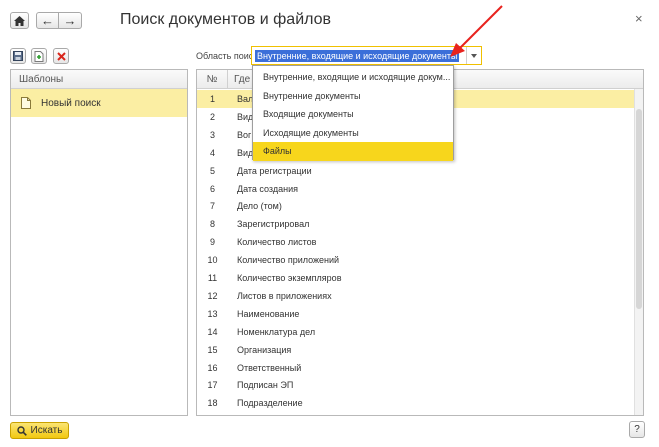  Describe the element at coordinates (353, 96) in the screenshot. I see `dropdown-option: Внутренние документы` at that location.